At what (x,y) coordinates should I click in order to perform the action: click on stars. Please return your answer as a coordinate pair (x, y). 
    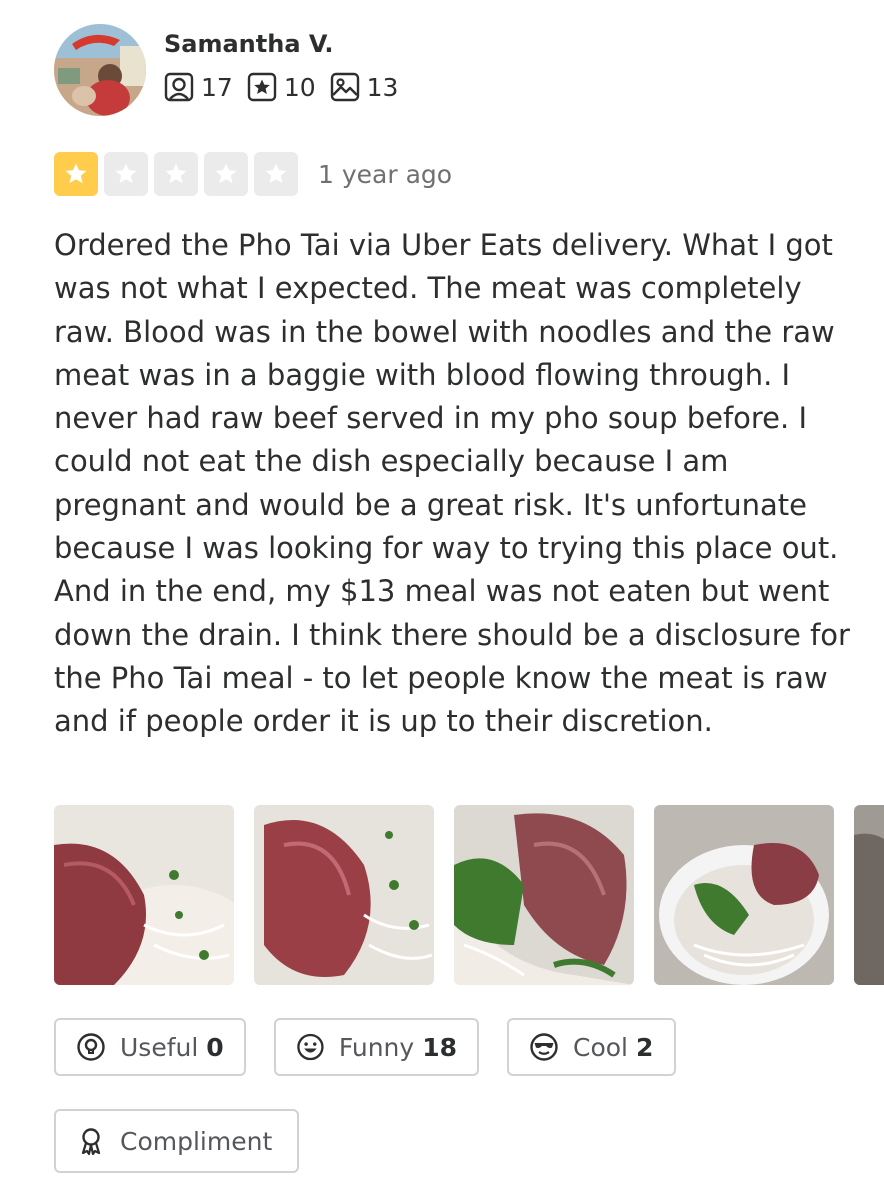
    Looking at the image, I should click on (179, 174).